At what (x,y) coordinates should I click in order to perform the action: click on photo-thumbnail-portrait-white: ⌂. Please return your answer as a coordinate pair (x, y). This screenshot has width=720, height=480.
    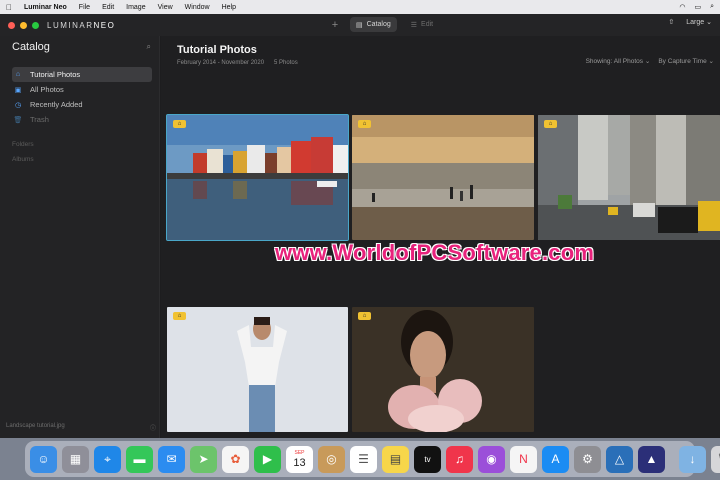
    Looking at the image, I should click on (257, 369).